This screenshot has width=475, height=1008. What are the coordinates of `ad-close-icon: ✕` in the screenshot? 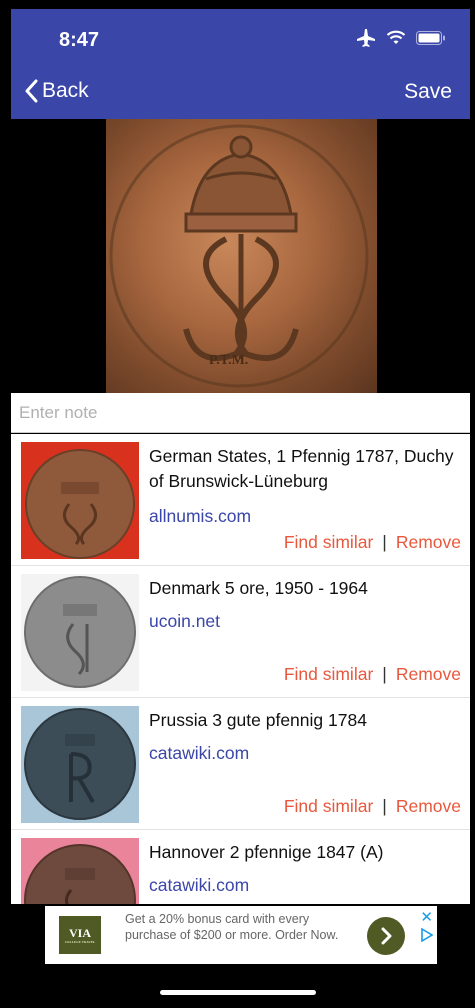 It's located at (426, 917).